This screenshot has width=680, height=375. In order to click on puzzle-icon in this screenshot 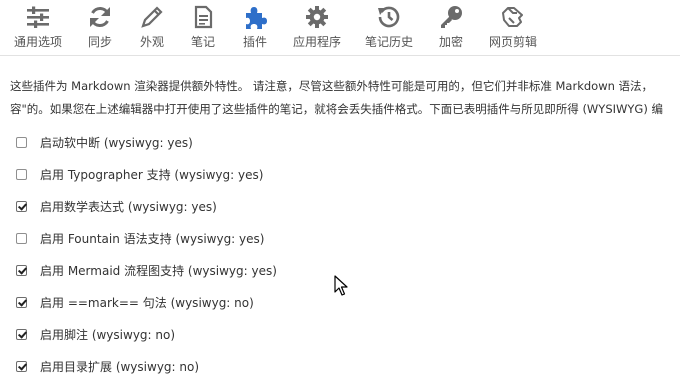, I will do `click(255, 17)`.